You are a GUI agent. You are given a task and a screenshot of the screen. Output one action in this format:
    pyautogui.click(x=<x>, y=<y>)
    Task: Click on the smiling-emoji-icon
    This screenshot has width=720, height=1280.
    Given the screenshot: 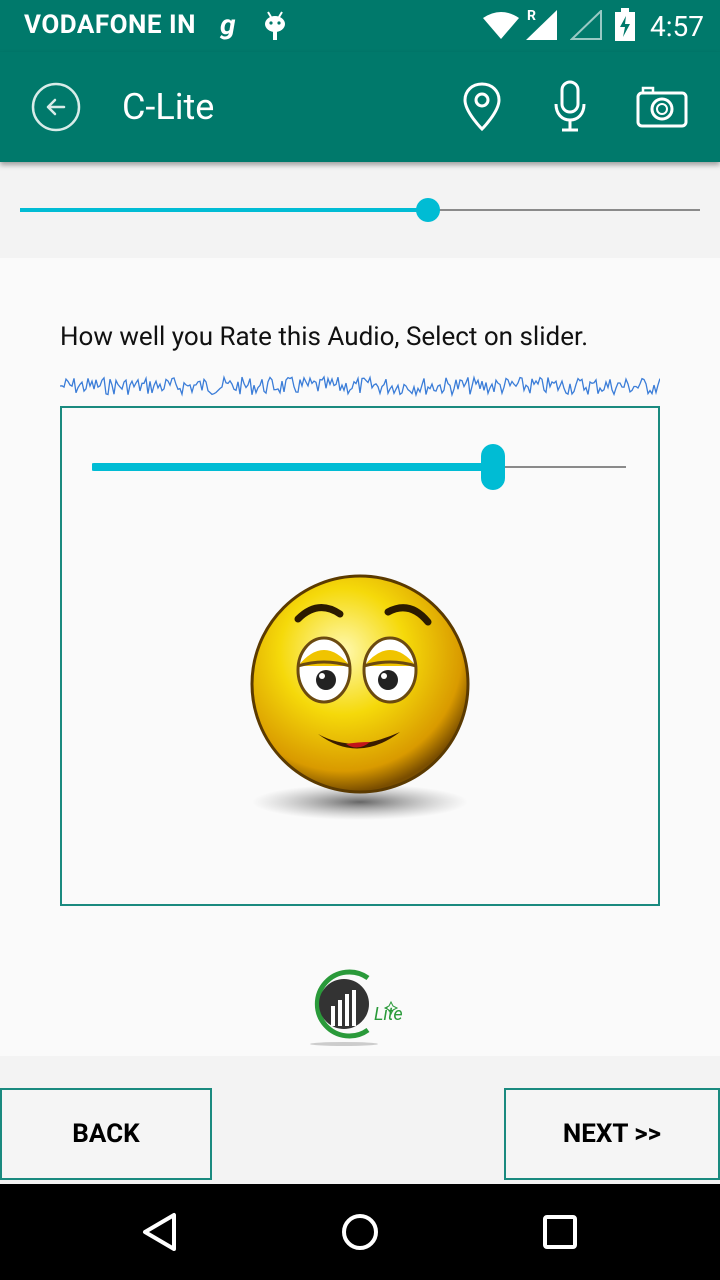 What is the action you would take?
    pyautogui.click(x=360, y=697)
    